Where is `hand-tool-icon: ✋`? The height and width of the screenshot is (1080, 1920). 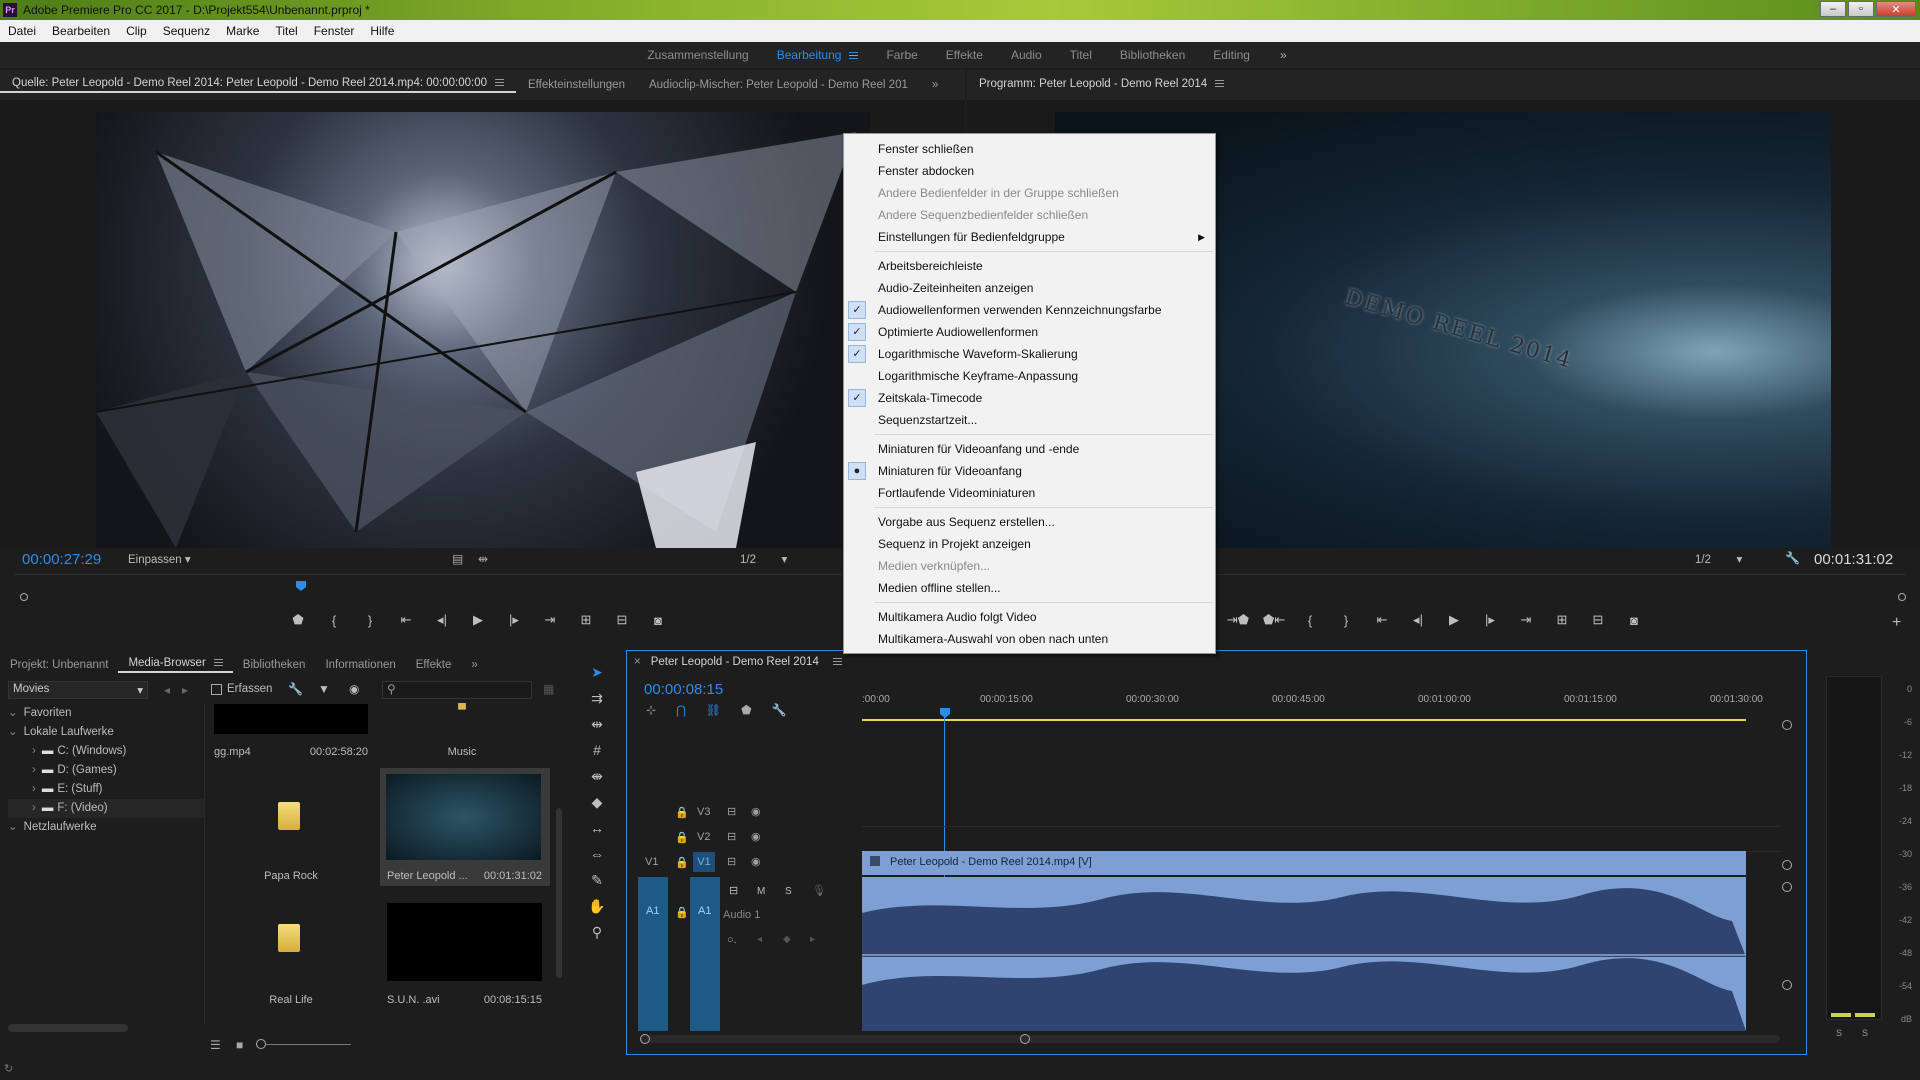 hand-tool-icon: ✋ is located at coordinates (597, 906).